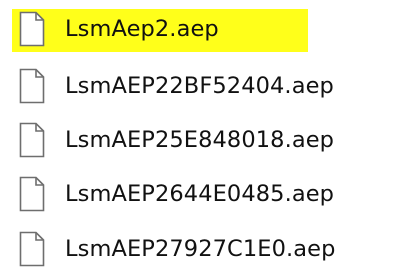 This screenshot has width=393, height=276. I want to click on file-name: LsmAEP25E848018.aep, so click(200, 140).